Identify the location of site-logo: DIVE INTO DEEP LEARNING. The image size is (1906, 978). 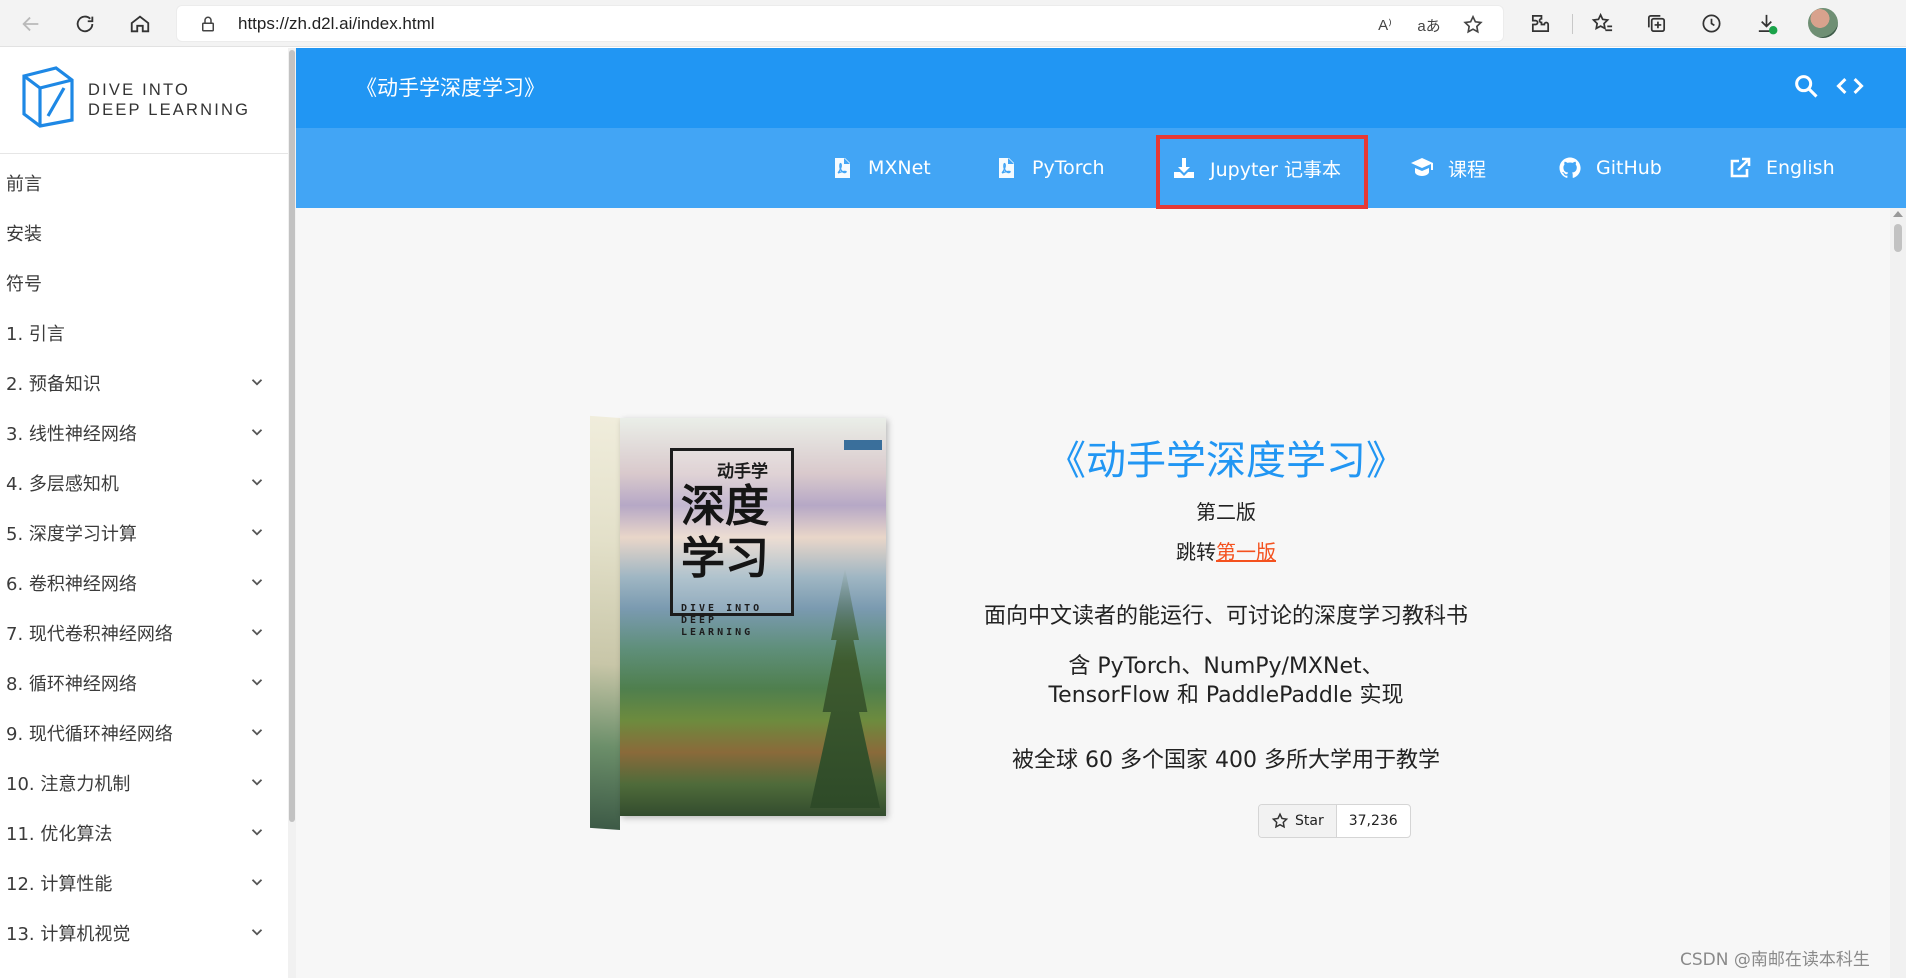
(150, 106).